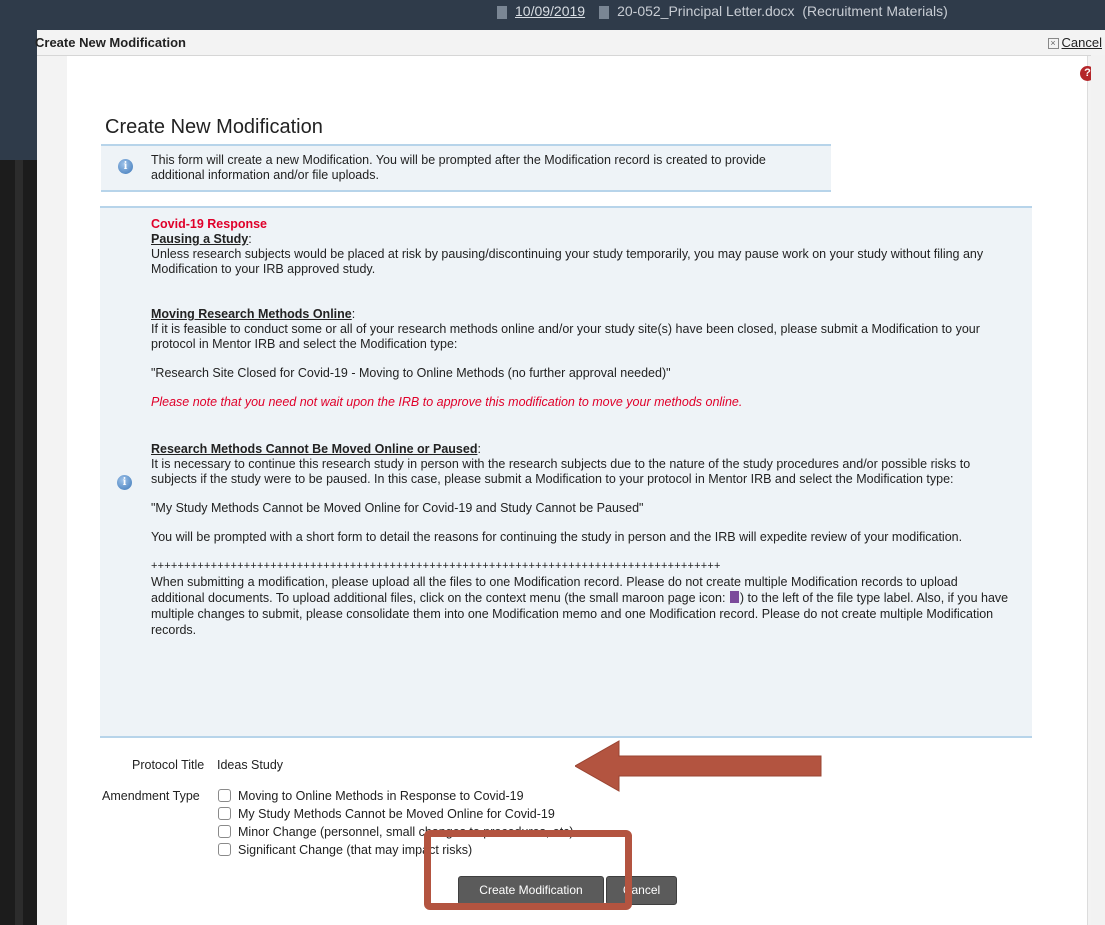 The height and width of the screenshot is (925, 1105). What do you see at coordinates (250, 765) in the screenshot?
I see `protocol-title-value: Ideas Study` at bounding box center [250, 765].